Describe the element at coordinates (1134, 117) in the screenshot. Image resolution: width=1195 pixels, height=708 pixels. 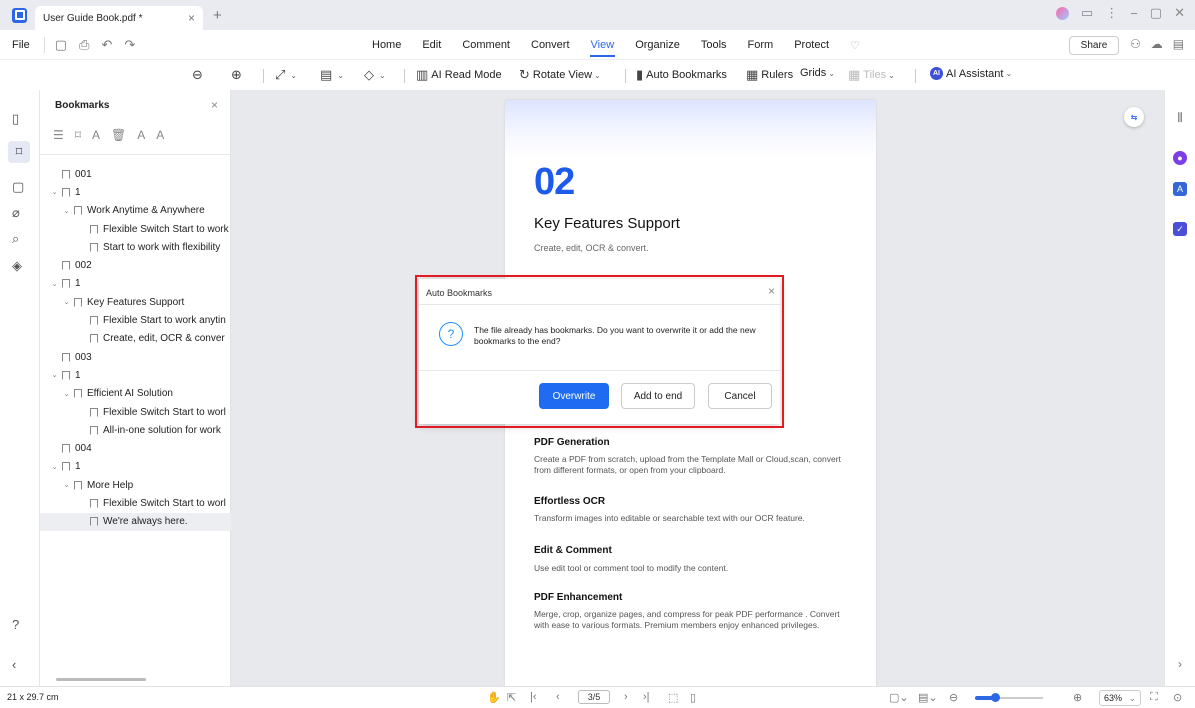
I see `translate-float-button: ⇆` at that location.